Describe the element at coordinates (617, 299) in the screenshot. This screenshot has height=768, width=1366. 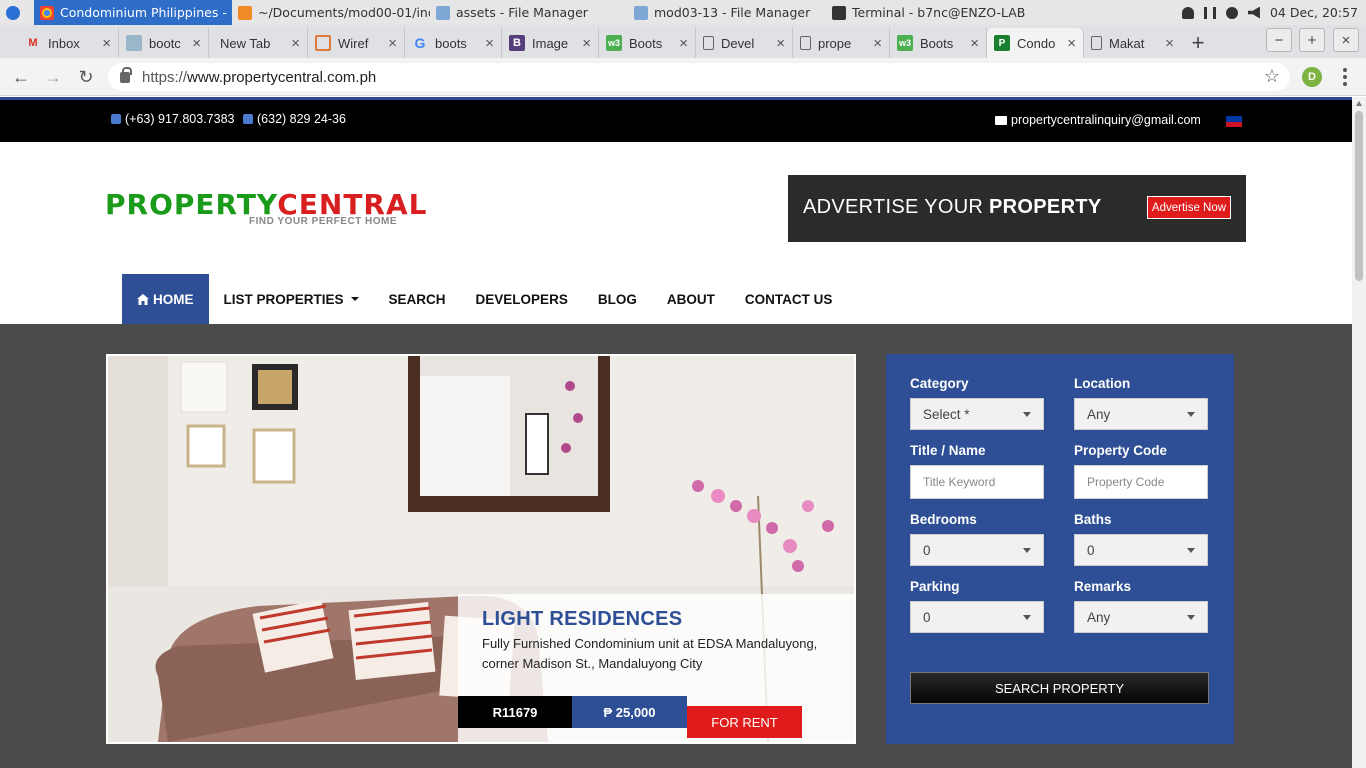
I see `nav-blog: BLOG` at that location.